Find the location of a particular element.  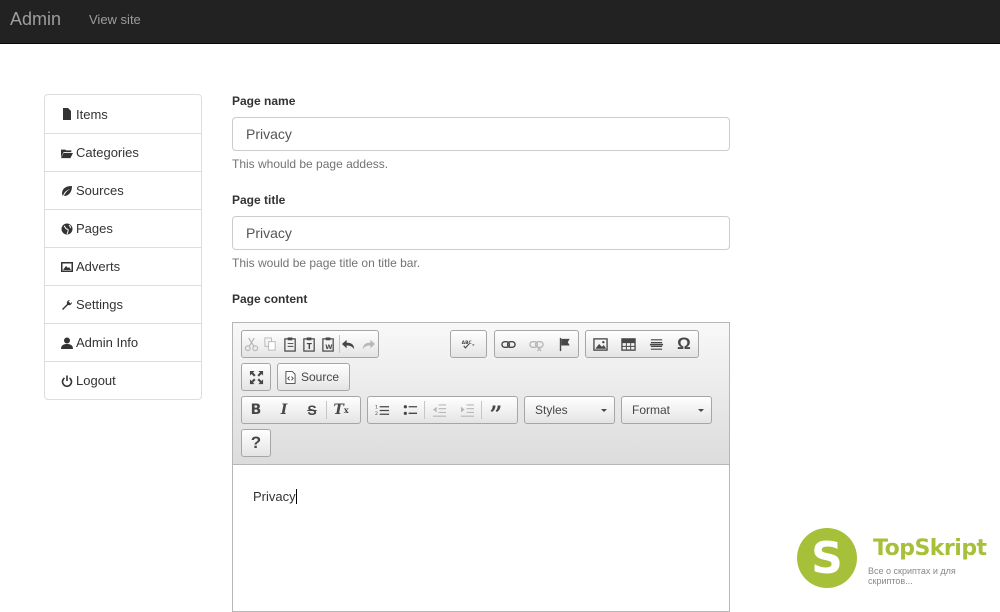

spellcheck-group: ABC is located at coordinates (468, 344).